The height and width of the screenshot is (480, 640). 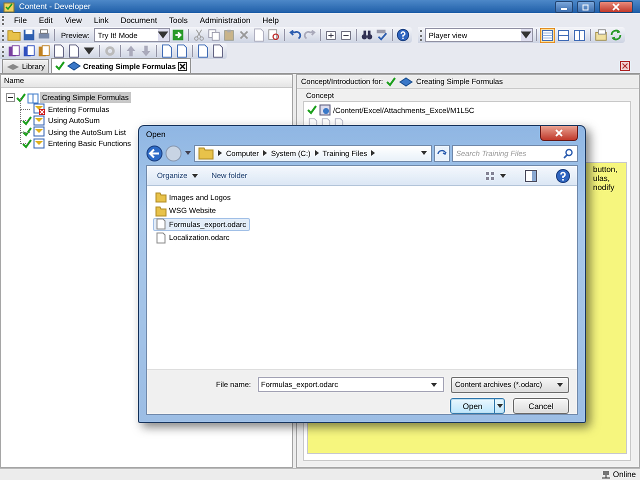 I want to click on open-button: Open, so click(x=477, y=406).